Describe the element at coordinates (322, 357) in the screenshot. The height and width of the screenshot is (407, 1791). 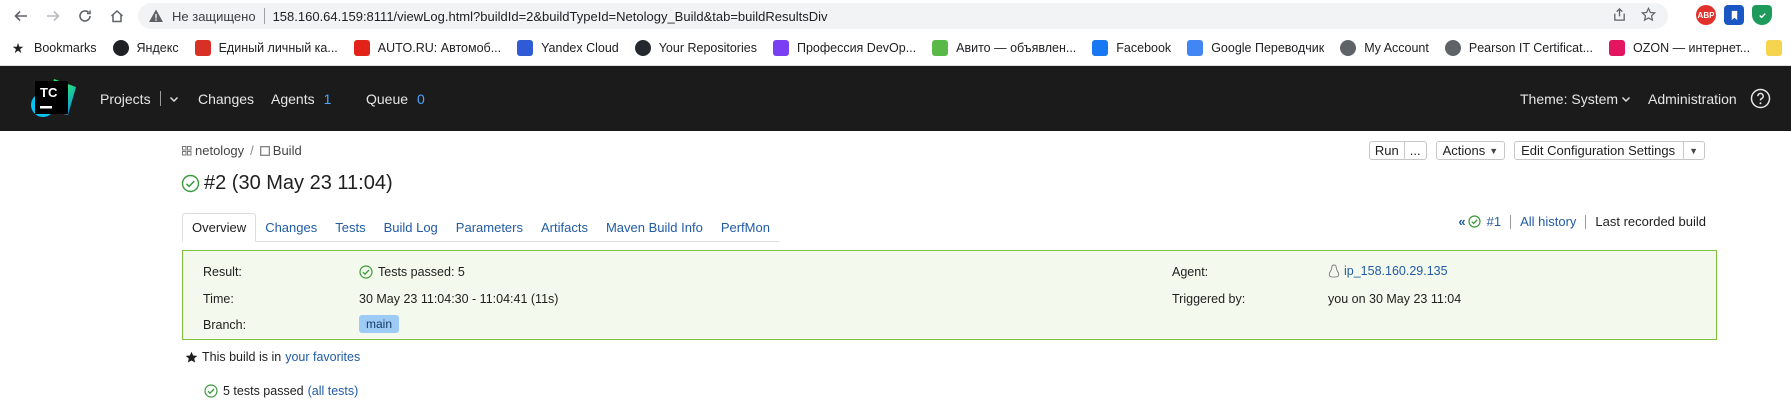
I see `favorites-link: your favorites` at that location.